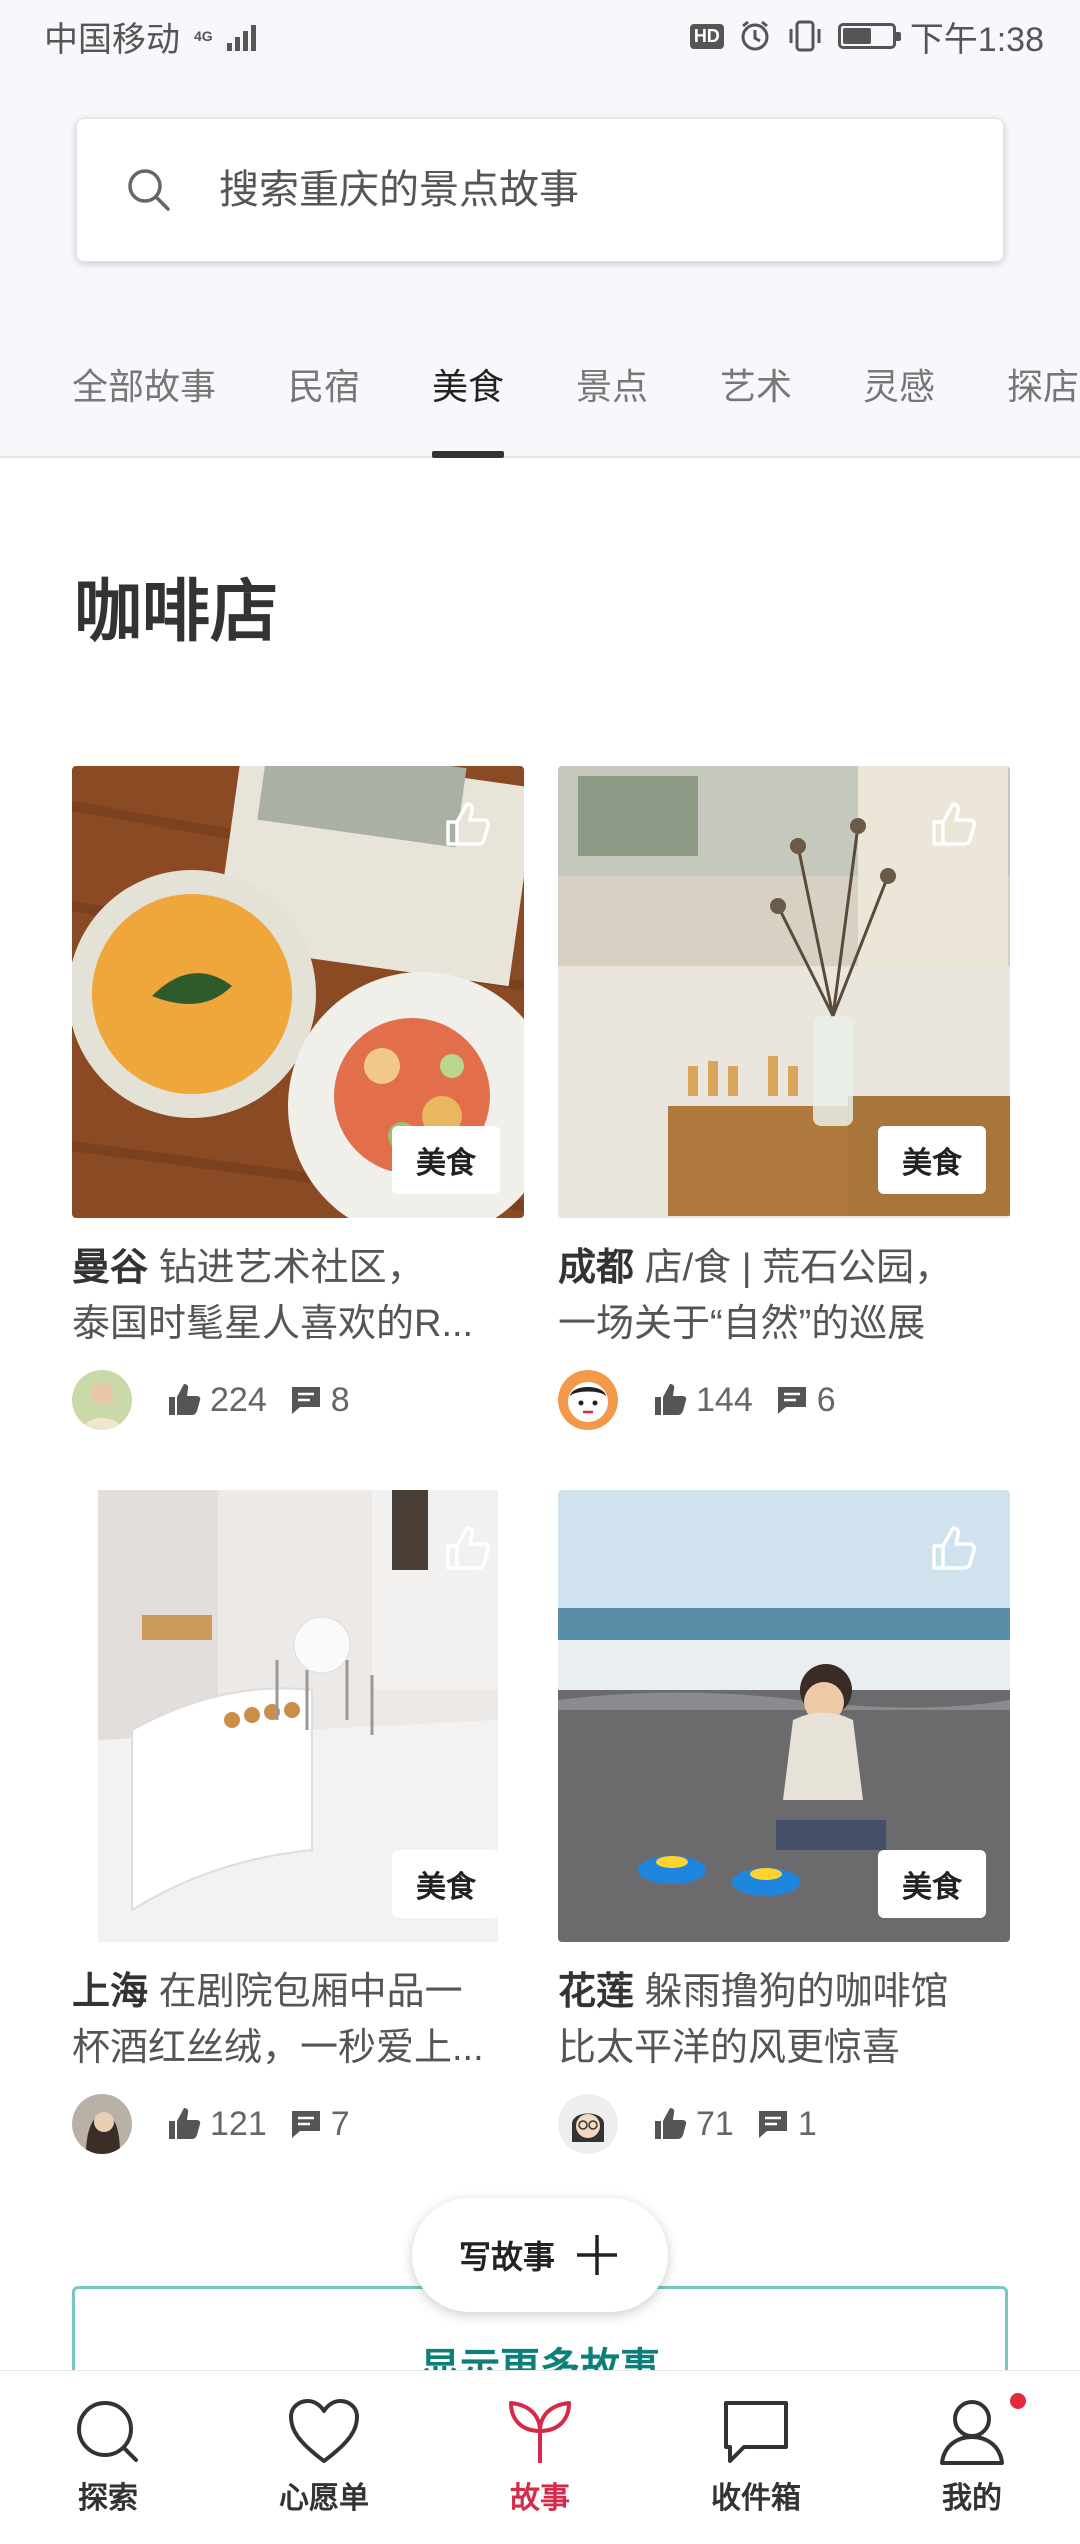  I want to click on write-story-label: 写故事, so click(506, 2257).